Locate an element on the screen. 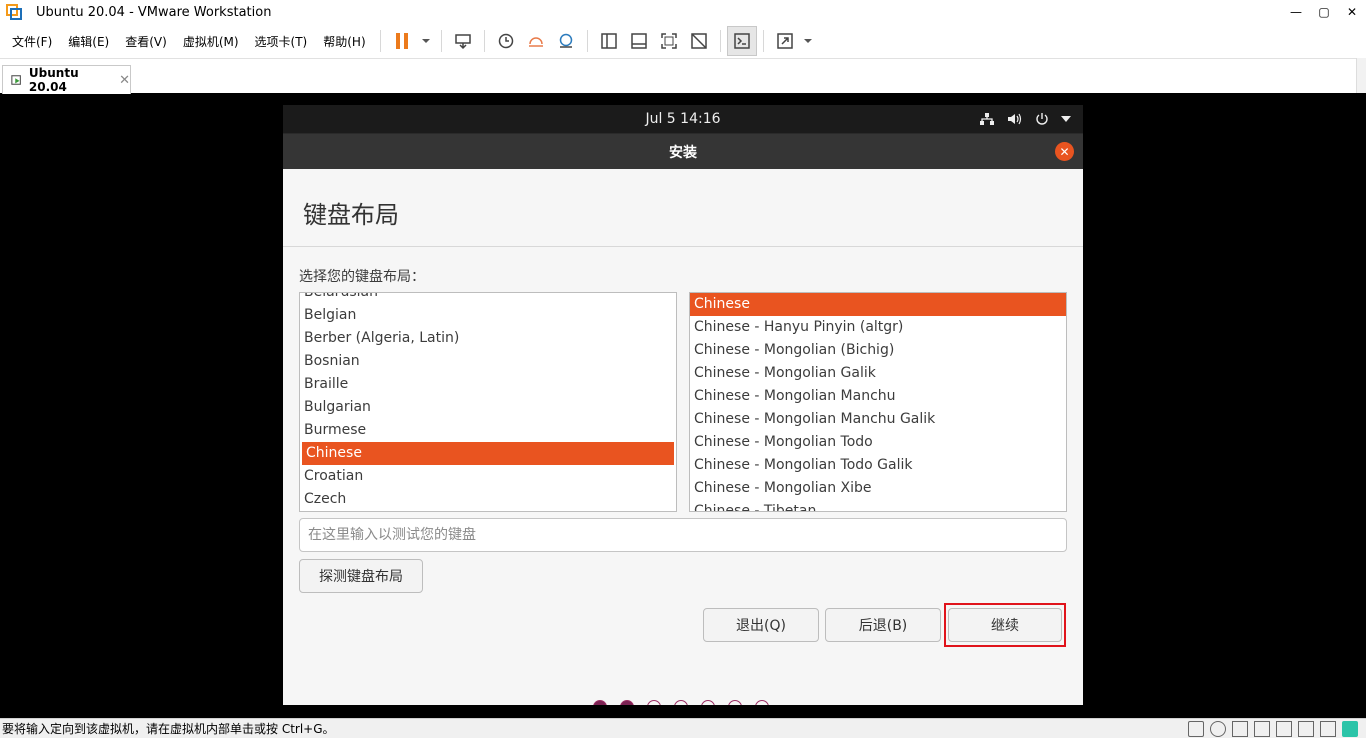 The width and height of the screenshot is (1366, 738). thumbnail-layout-icon is located at coordinates (638, 41).